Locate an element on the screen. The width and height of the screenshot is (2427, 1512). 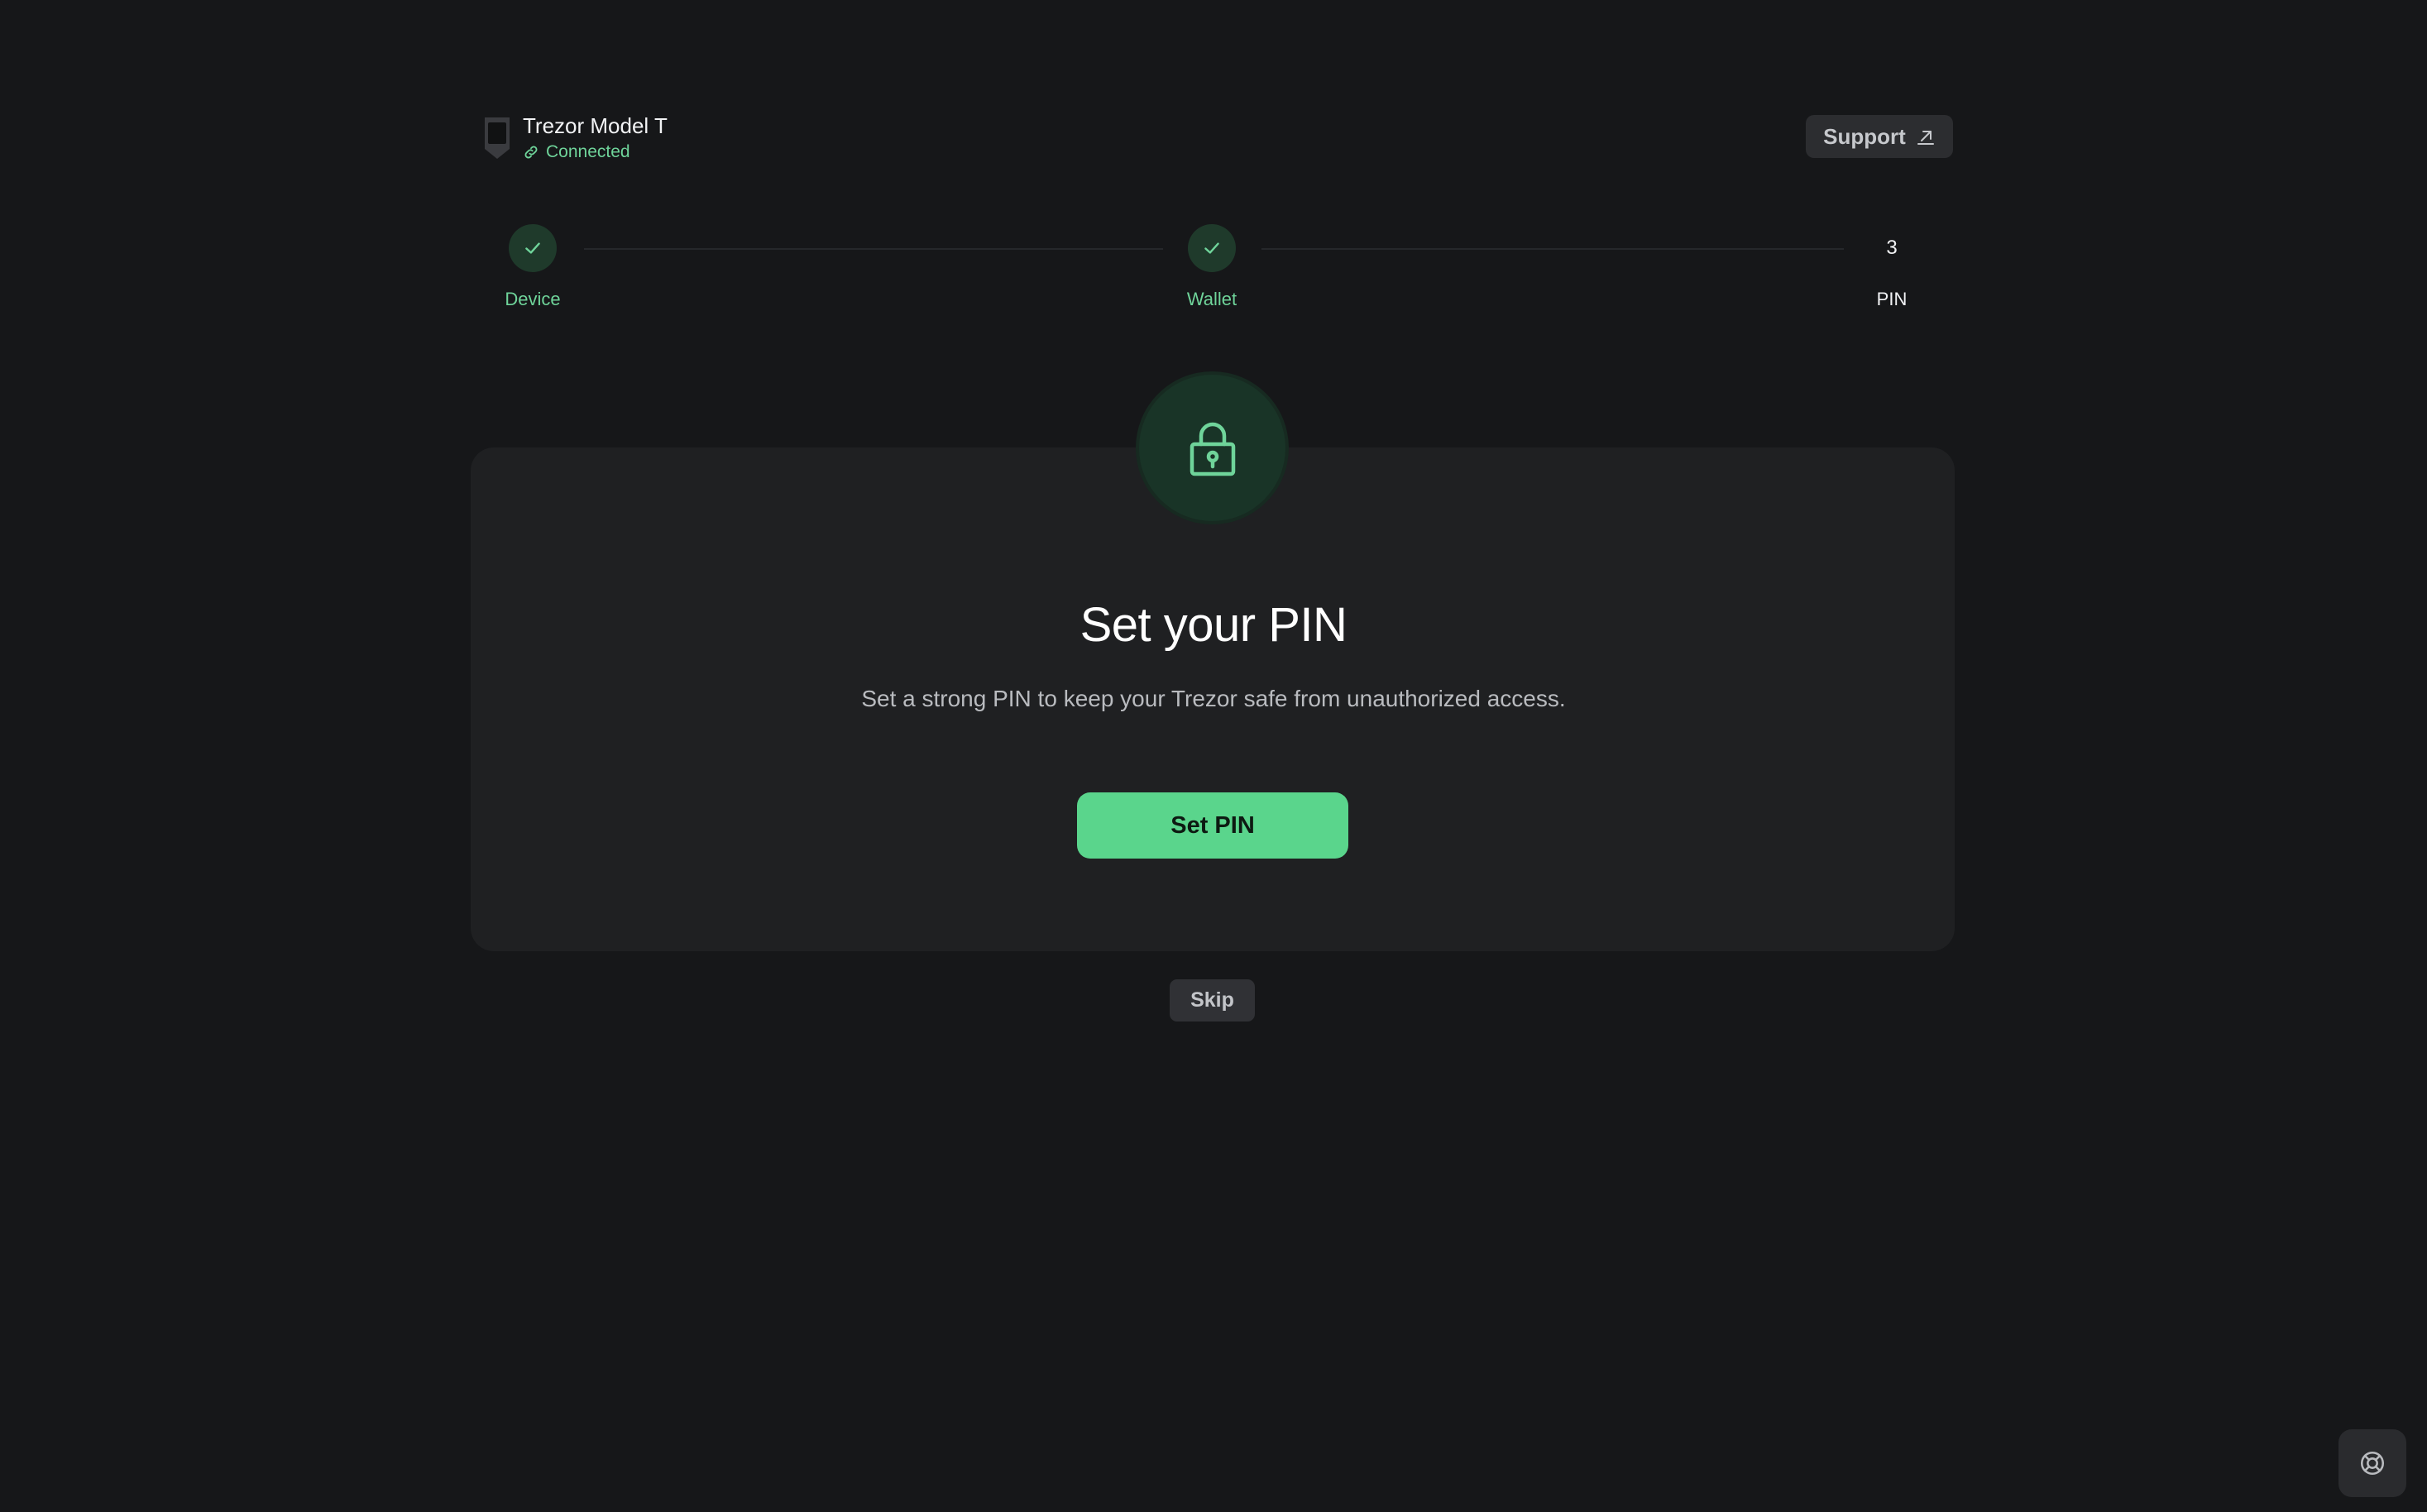
step-pin-label: PIN is located at coordinates (1892, 299).